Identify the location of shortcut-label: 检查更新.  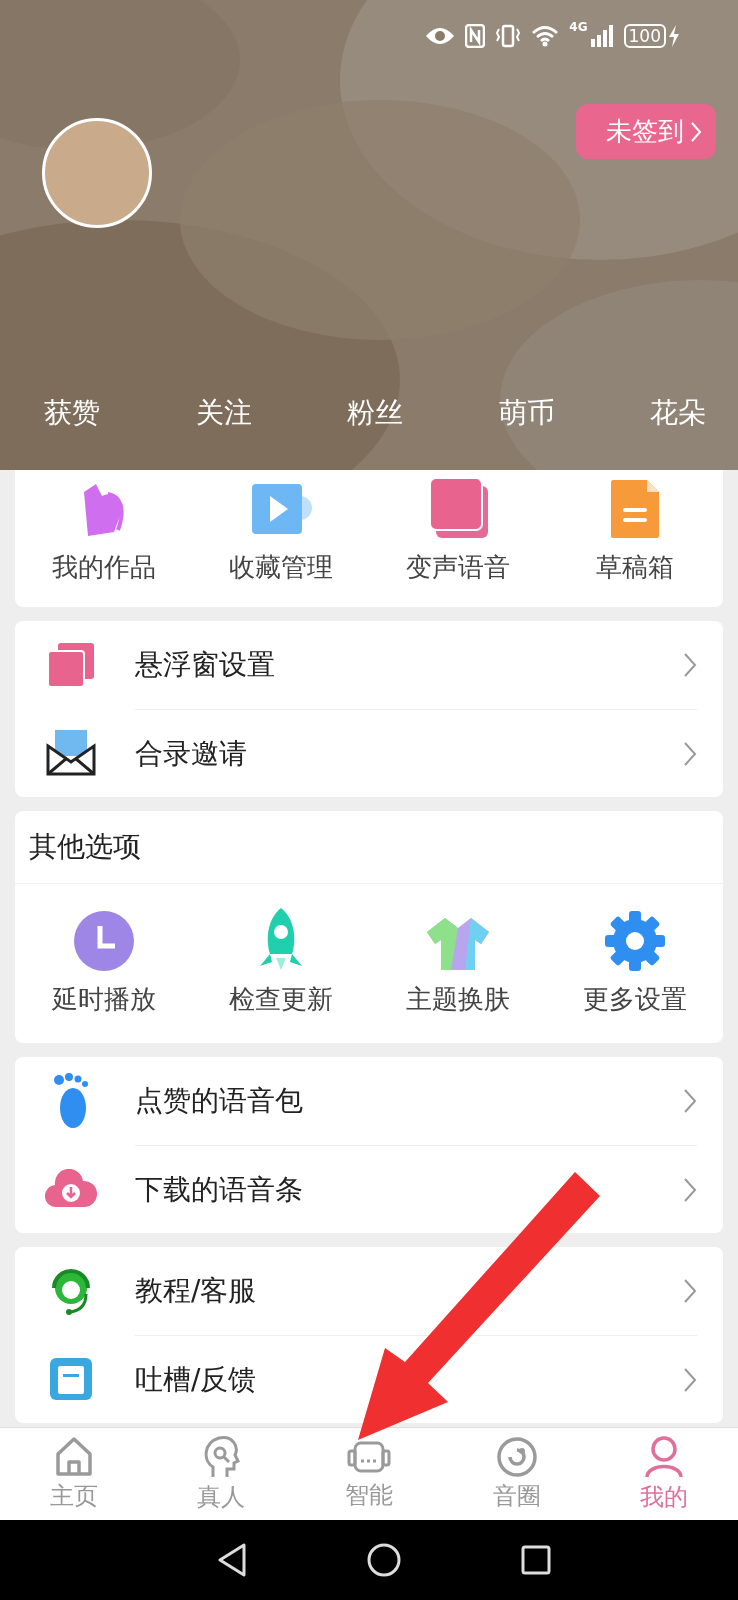
(280, 999).